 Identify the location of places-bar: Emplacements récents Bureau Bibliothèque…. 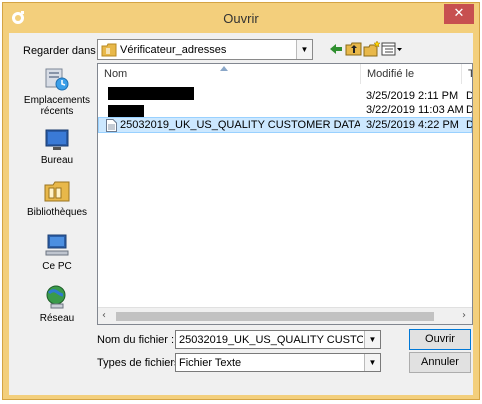
(57, 194).